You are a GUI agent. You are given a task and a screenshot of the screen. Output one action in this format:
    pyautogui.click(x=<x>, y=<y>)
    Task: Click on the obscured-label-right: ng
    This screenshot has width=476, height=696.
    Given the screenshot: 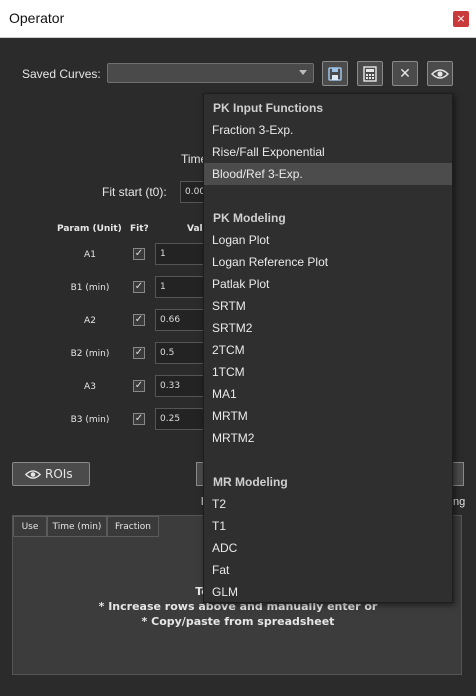 What is the action you would take?
    pyautogui.click(x=459, y=502)
    